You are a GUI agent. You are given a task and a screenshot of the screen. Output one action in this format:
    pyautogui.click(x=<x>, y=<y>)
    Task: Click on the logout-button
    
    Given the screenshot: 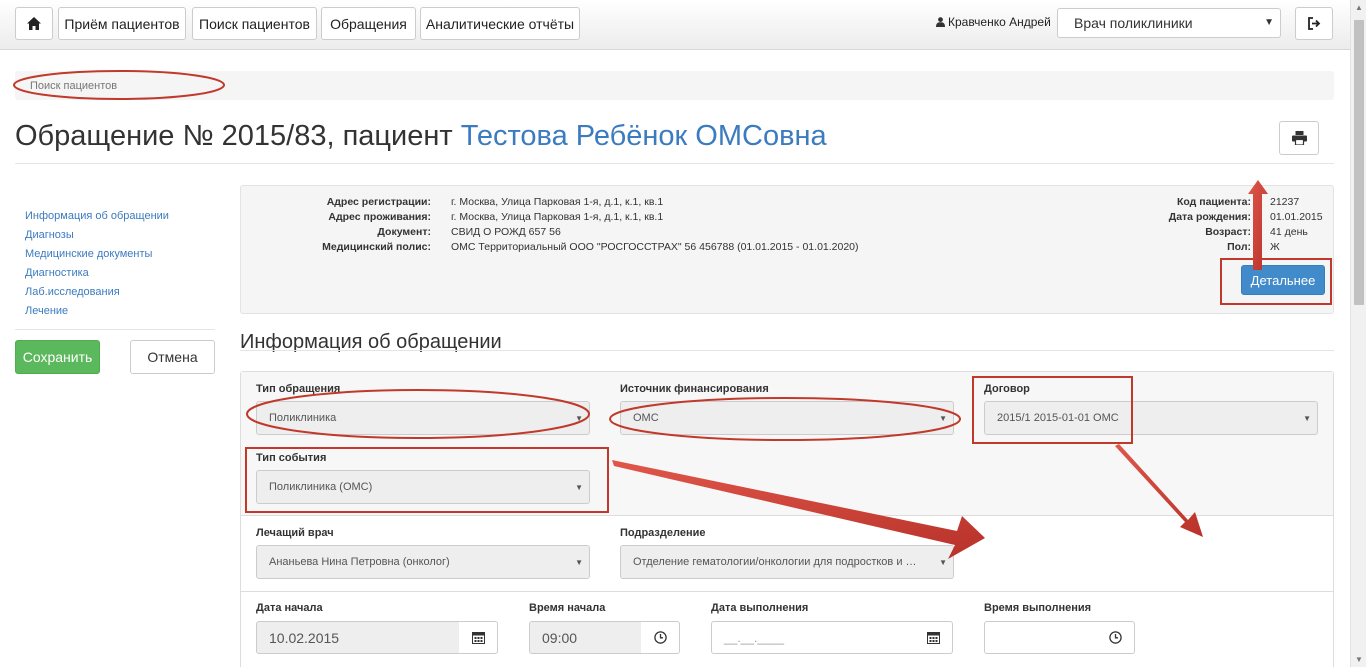 What is the action you would take?
    pyautogui.click(x=1314, y=23)
    